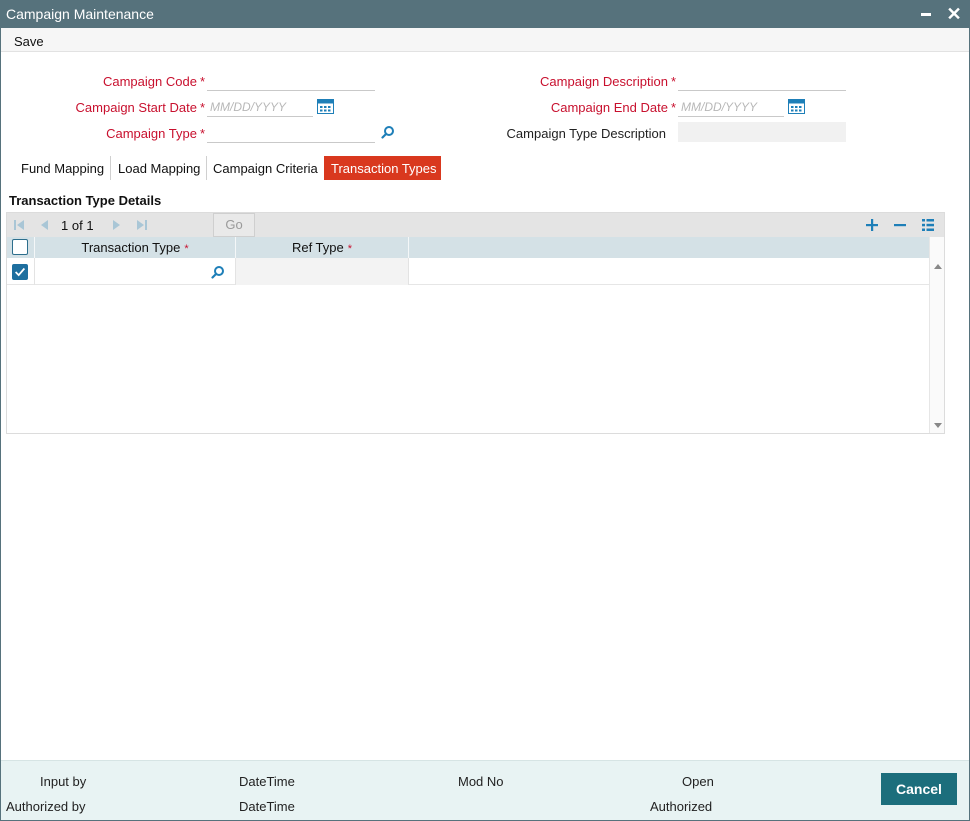  What do you see at coordinates (260, 107) in the screenshot?
I see `campaign-start-date-input` at bounding box center [260, 107].